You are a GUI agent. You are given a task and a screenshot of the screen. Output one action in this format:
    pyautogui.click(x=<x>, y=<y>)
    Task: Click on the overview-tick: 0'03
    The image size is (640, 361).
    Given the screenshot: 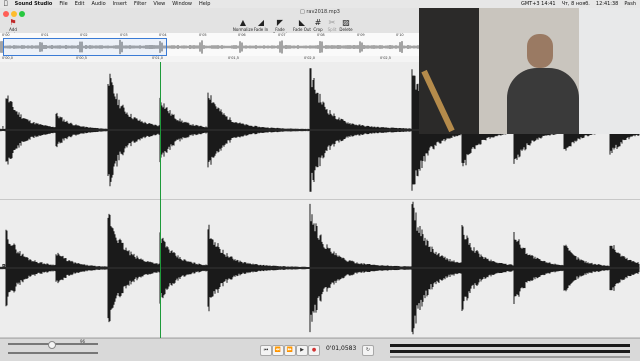 What is the action you would take?
    pyautogui.click(x=124, y=35)
    